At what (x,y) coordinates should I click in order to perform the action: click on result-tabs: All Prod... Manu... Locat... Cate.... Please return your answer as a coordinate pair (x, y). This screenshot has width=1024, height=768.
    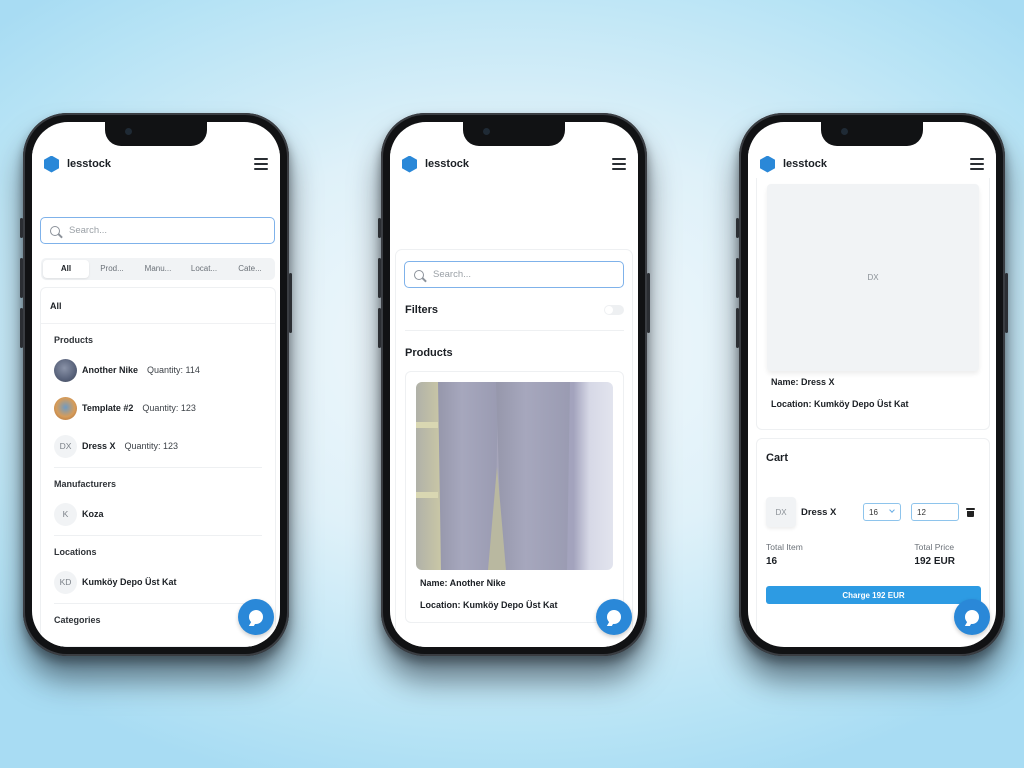
    Looking at the image, I should click on (158, 269).